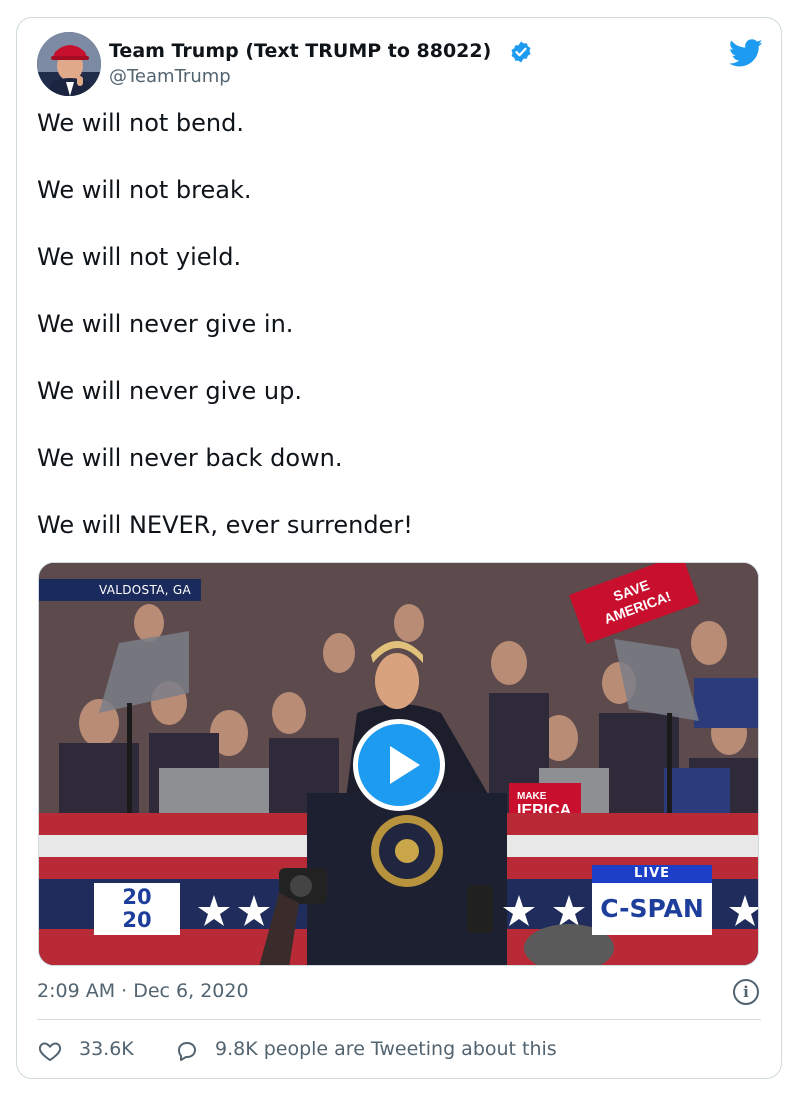 This screenshot has width=799, height=1101. I want to click on year-badge: 20 20, so click(137, 909).